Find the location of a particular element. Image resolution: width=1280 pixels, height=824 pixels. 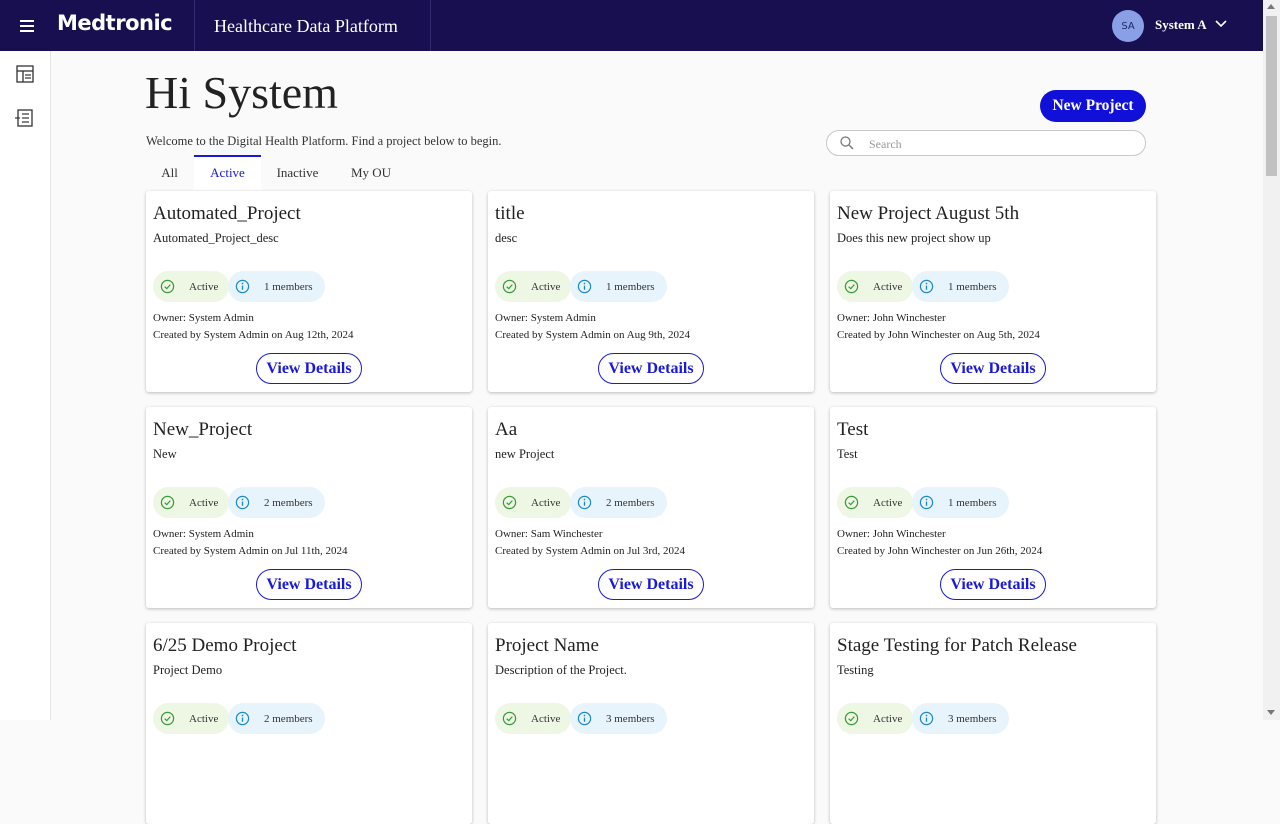

appbar-divider is located at coordinates (430, 25).